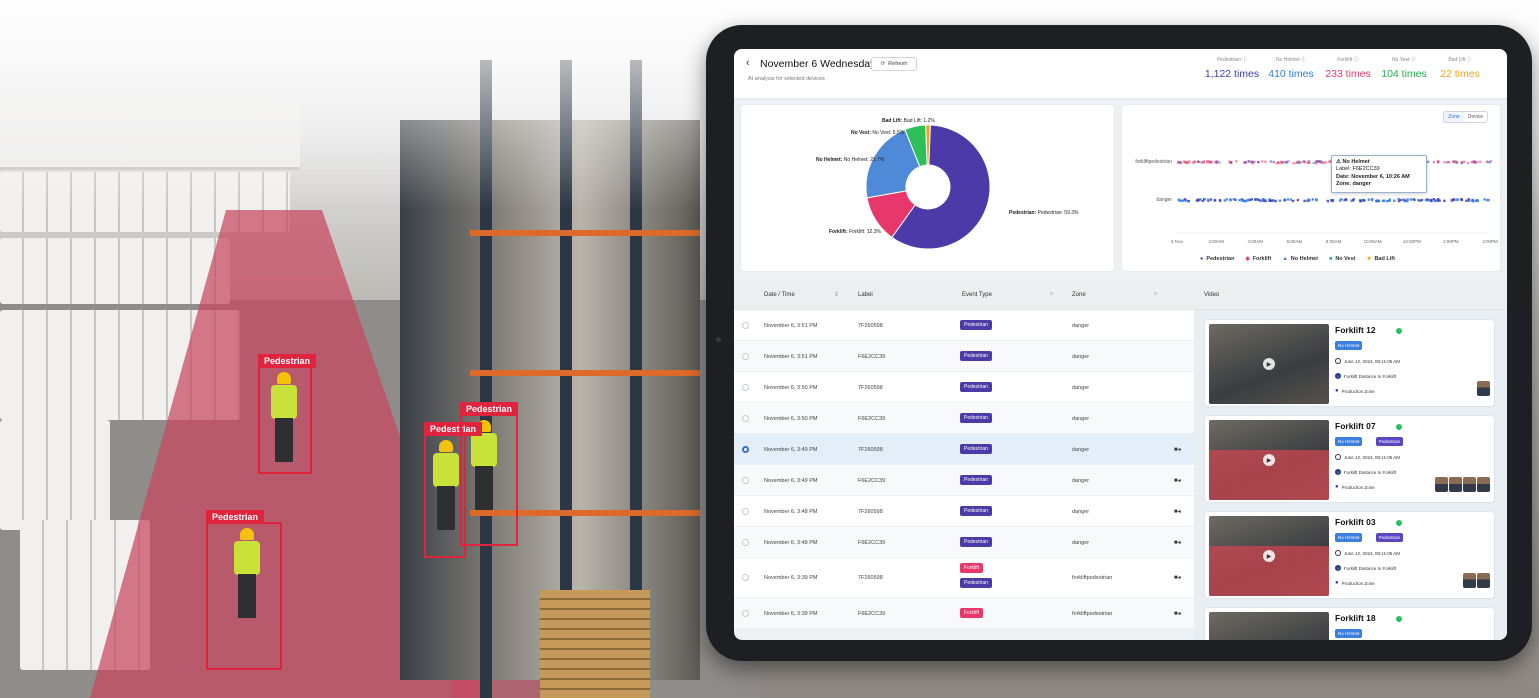  Describe the element at coordinates (748, 63) in the screenshot. I see `chevron-left-icon: ‹` at that location.